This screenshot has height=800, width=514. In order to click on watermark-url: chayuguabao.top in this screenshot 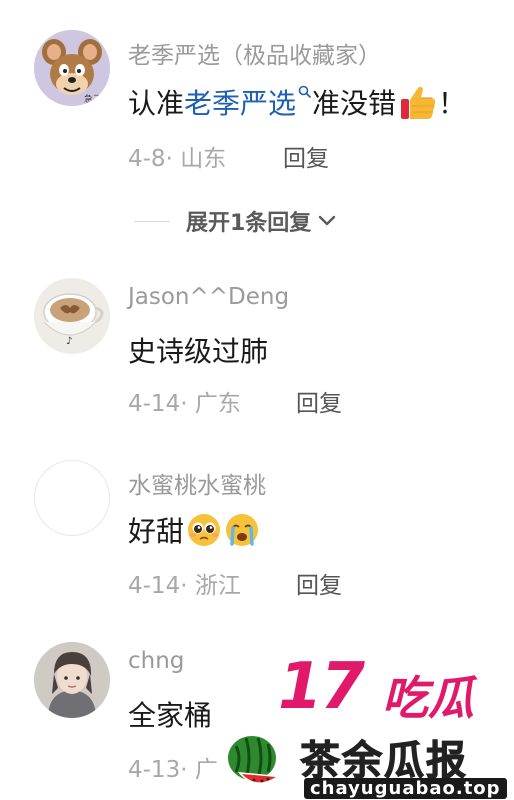, I will do `click(405, 788)`.